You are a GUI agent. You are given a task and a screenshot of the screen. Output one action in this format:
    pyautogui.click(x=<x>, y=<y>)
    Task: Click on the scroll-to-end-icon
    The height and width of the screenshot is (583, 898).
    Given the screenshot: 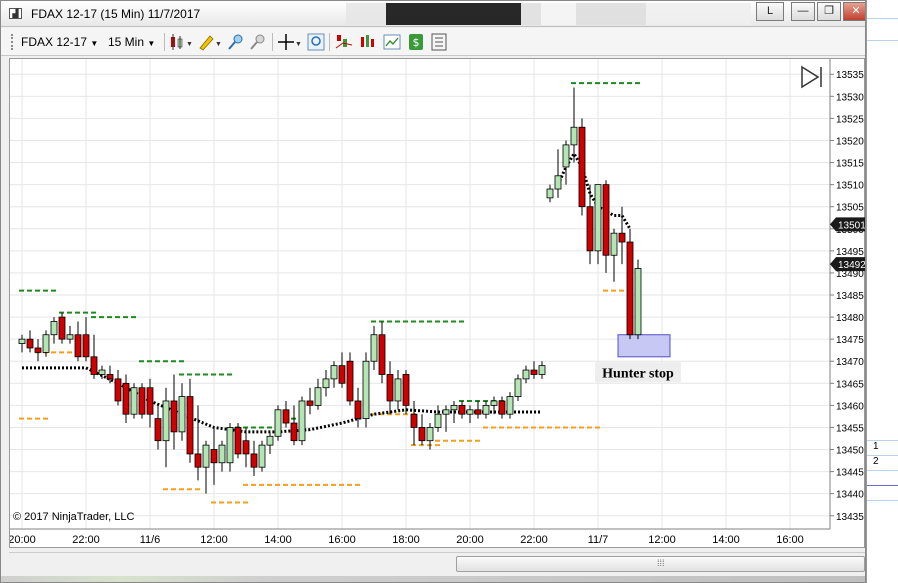 What is the action you would take?
    pyautogui.click(x=810, y=77)
    